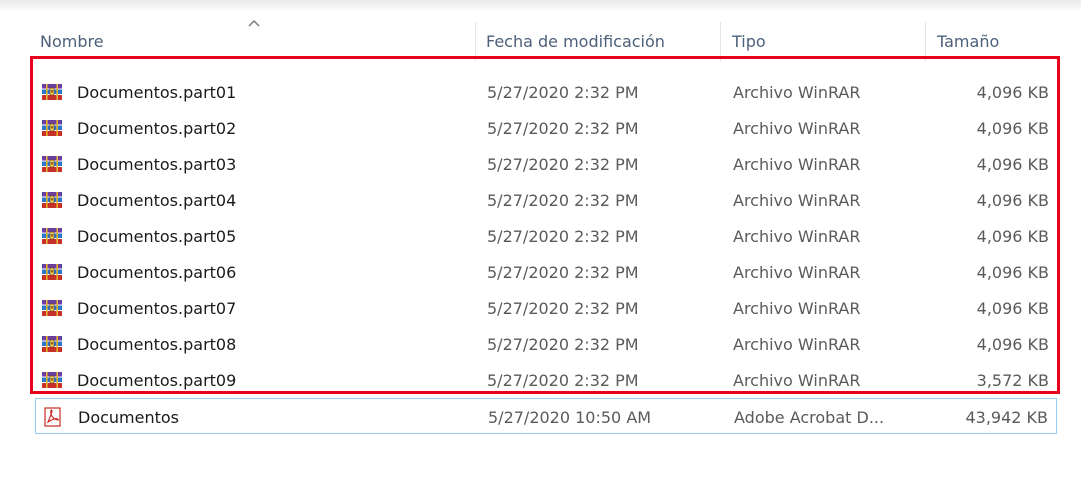 The width and height of the screenshot is (1081, 489). I want to click on file-name: Documentos.part04, so click(157, 200).